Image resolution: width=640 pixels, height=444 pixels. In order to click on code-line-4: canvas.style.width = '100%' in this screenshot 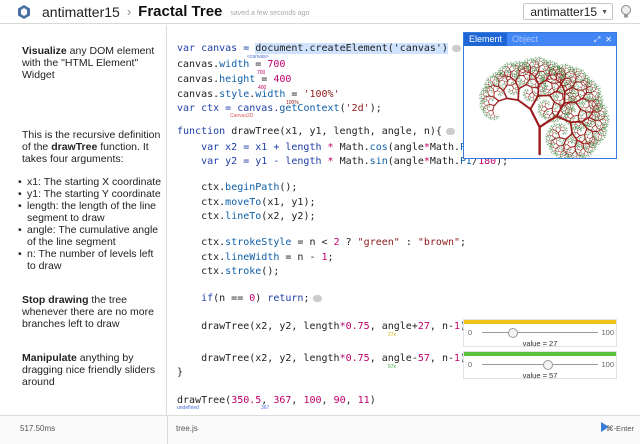, I will do `click(258, 94)`.